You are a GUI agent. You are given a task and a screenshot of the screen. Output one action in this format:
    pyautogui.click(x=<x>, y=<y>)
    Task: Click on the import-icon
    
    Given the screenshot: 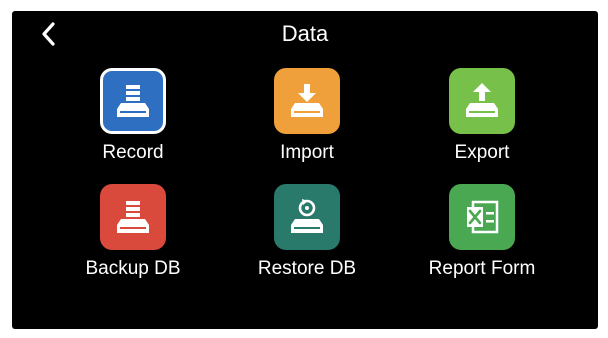 What is the action you would take?
    pyautogui.click(x=307, y=100)
    